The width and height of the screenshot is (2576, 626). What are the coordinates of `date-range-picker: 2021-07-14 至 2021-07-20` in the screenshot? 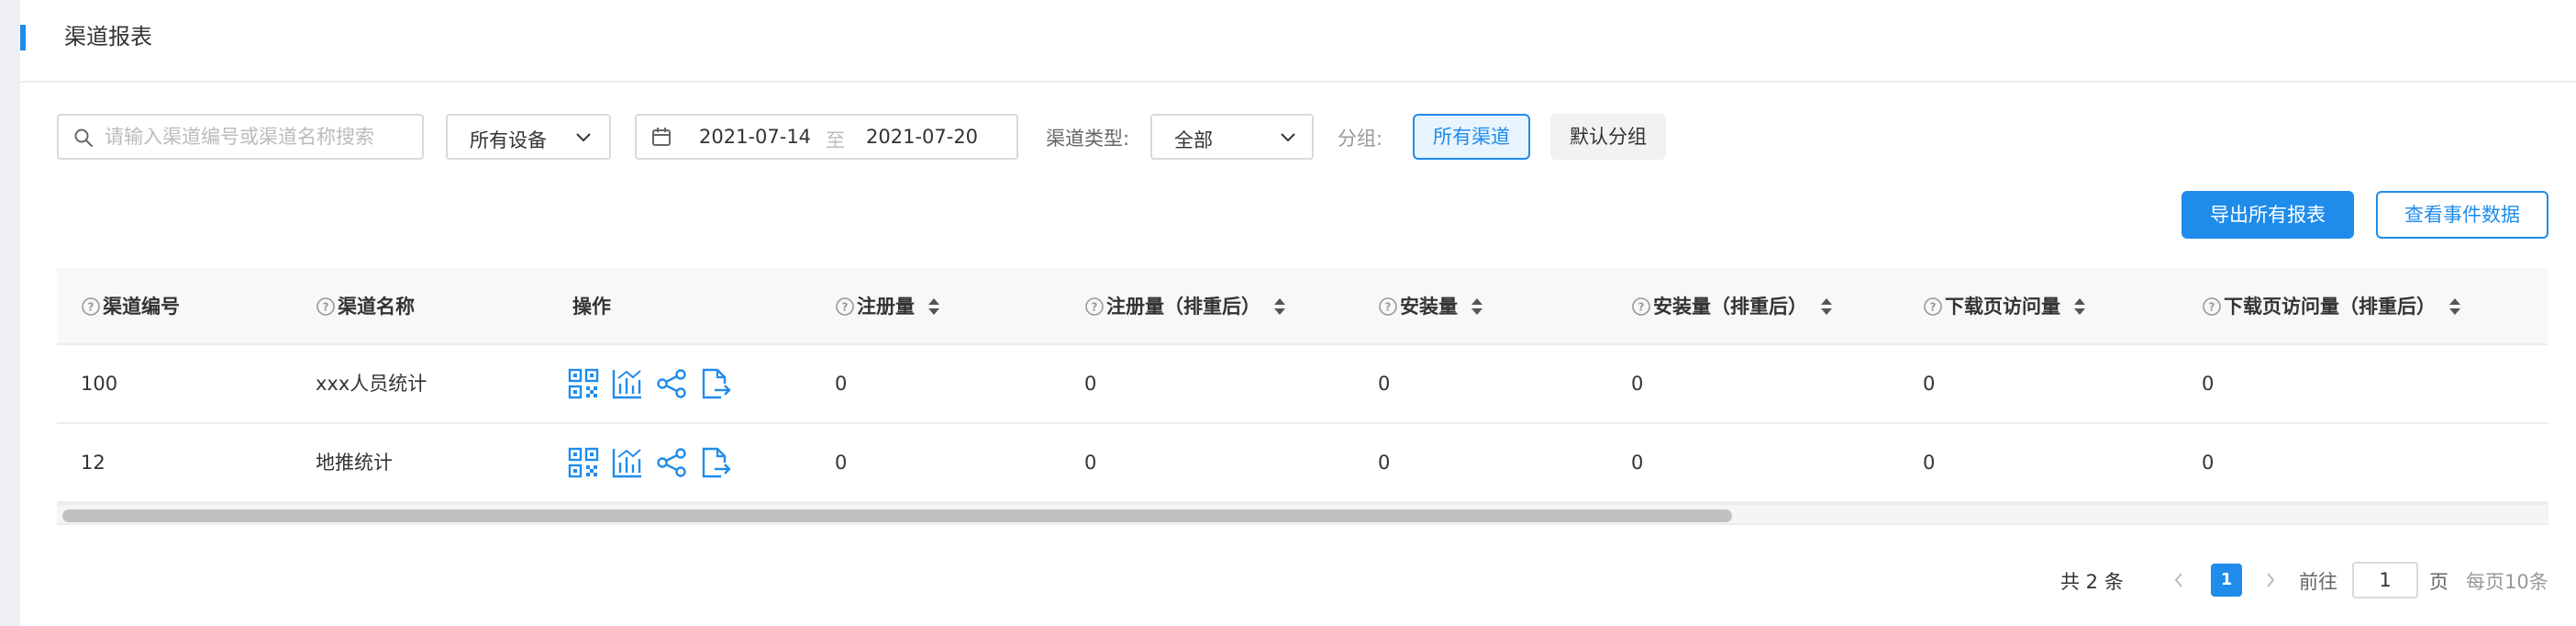 It's located at (826, 137).